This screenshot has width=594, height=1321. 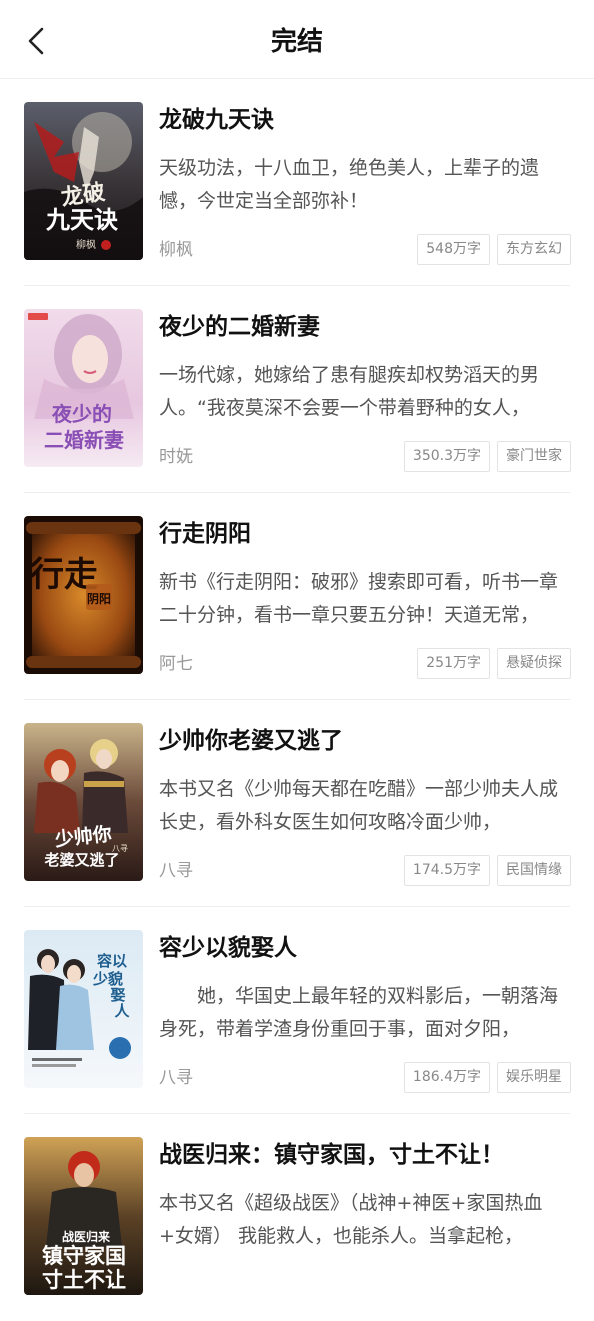 I want to click on book-description: 天级功法，十八血卫，绝色美人，上辈子的遗憾，今世定当全部弥补！, so click(x=349, y=184).